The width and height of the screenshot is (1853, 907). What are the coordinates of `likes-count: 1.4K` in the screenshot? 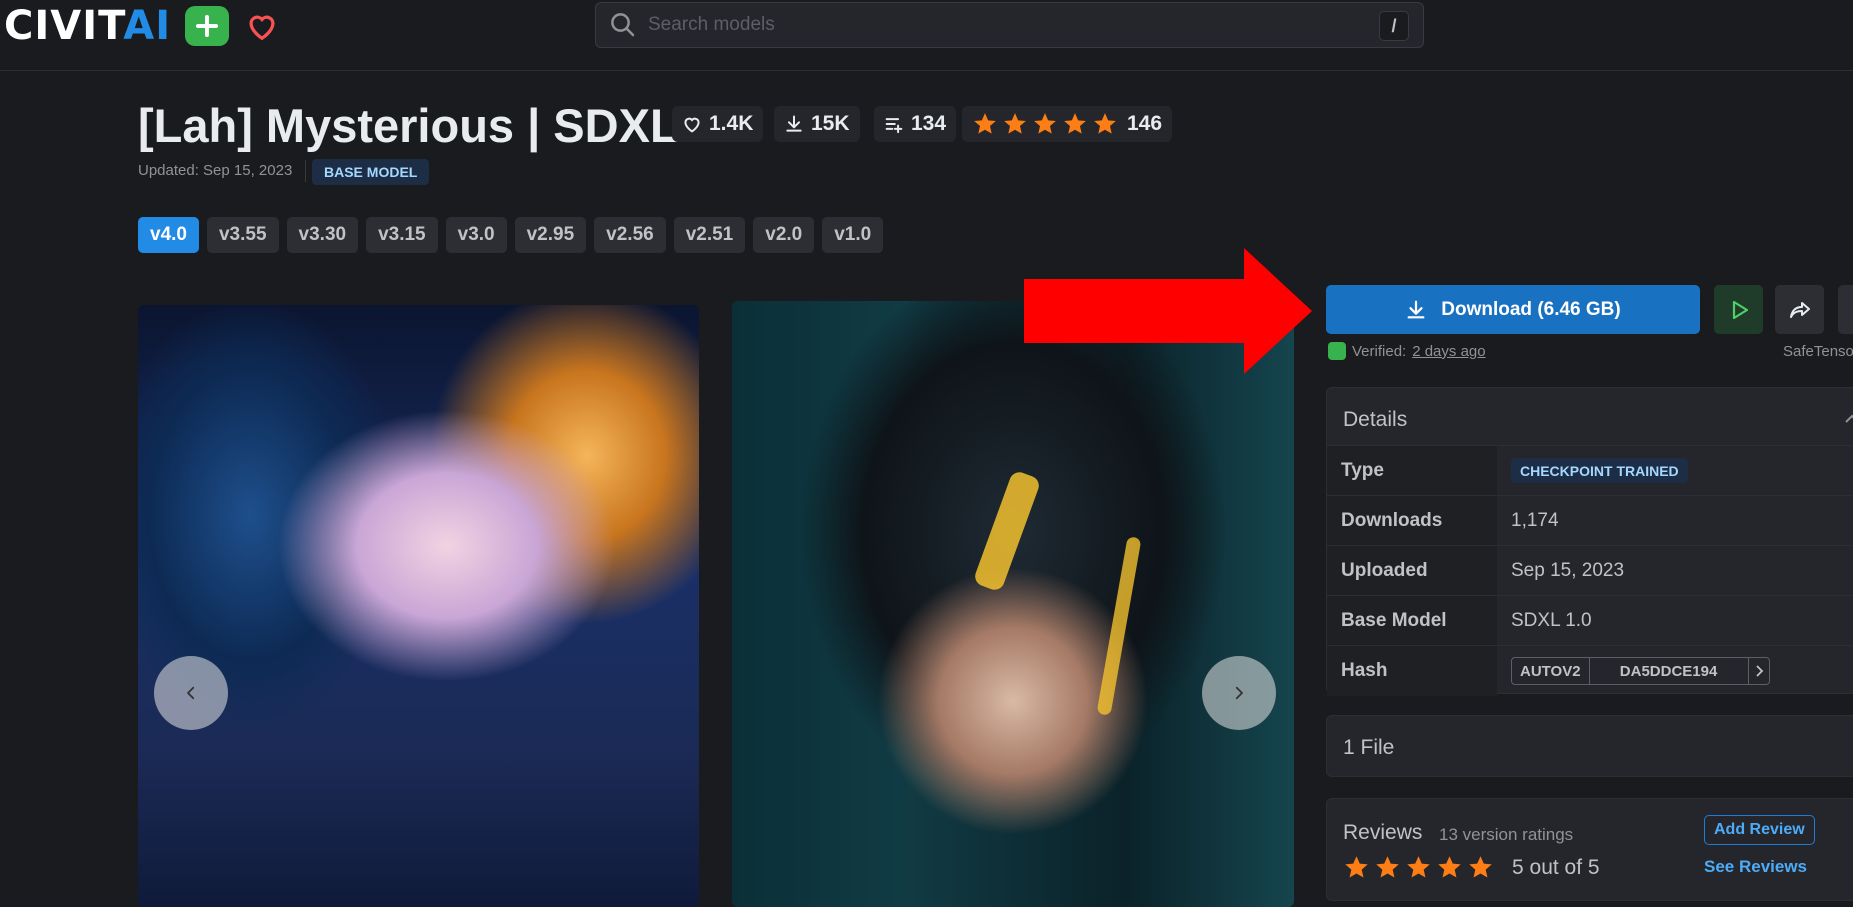 It's located at (731, 123).